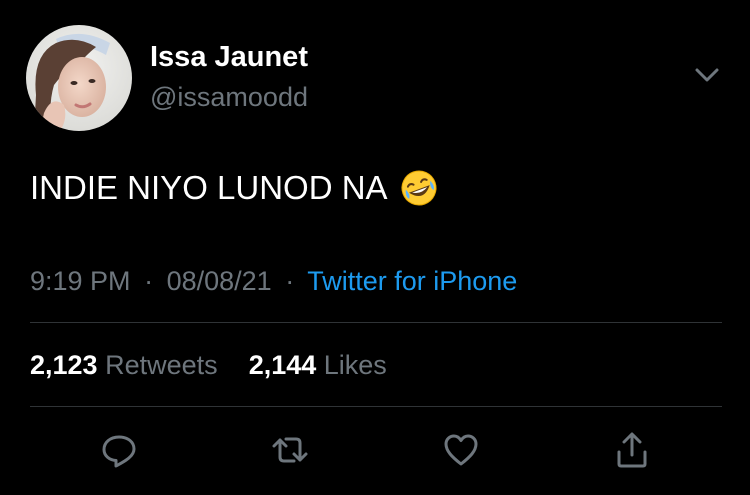  Describe the element at coordinates (355, 365) in the screenshot. I see `likes-label: Likes` at that location.